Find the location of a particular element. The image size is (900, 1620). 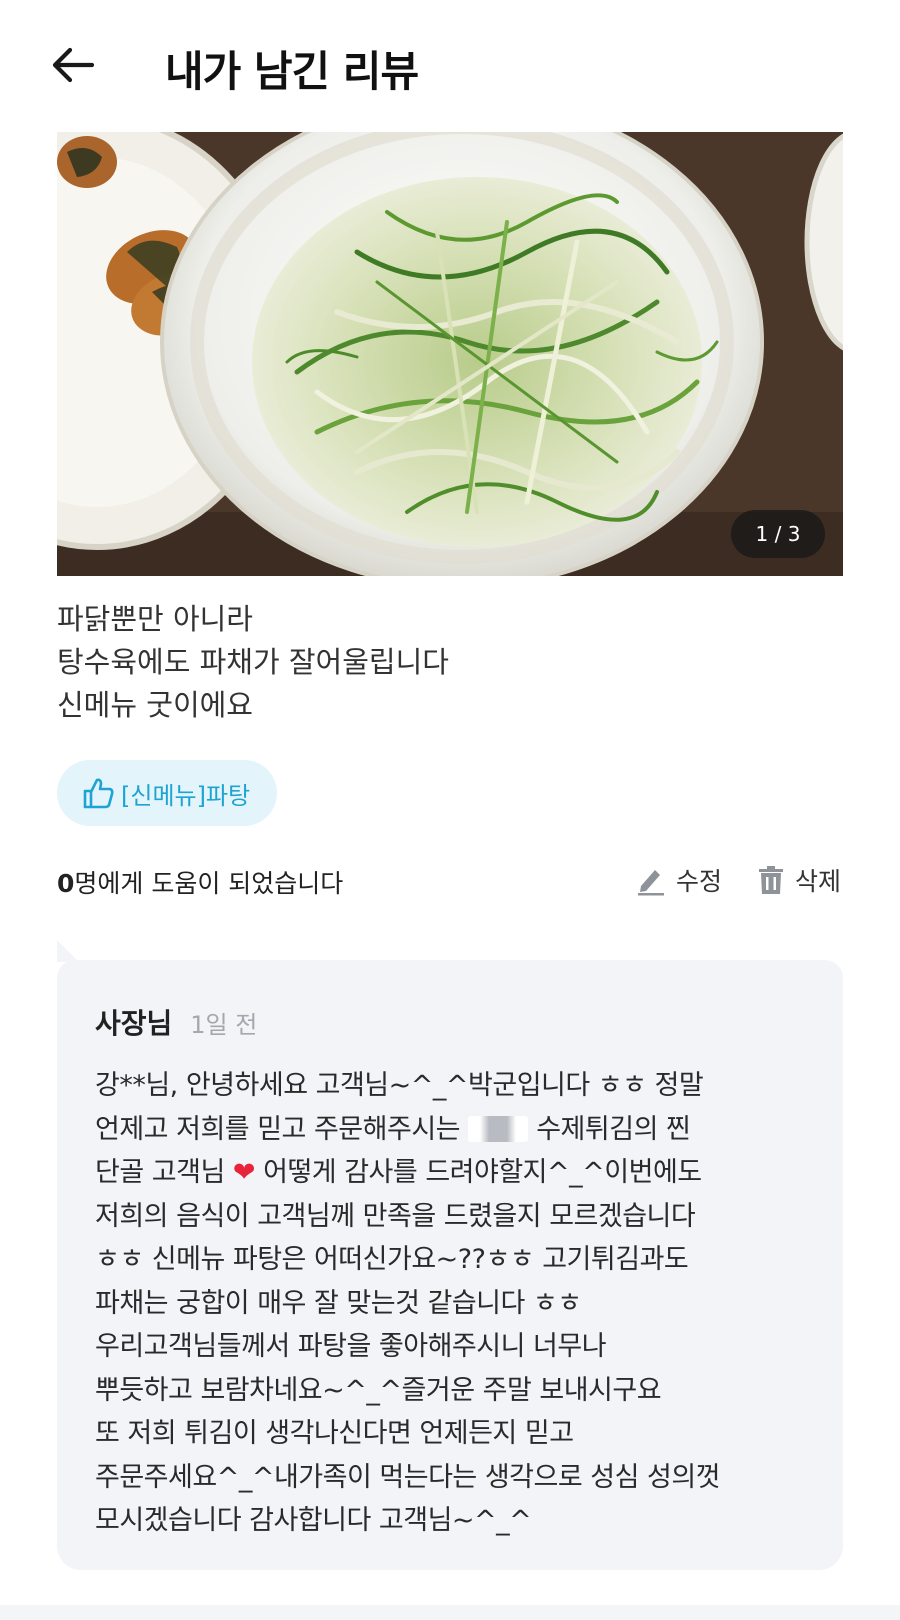

heart-icon: ❤ is located at coordinates (244, 1172).